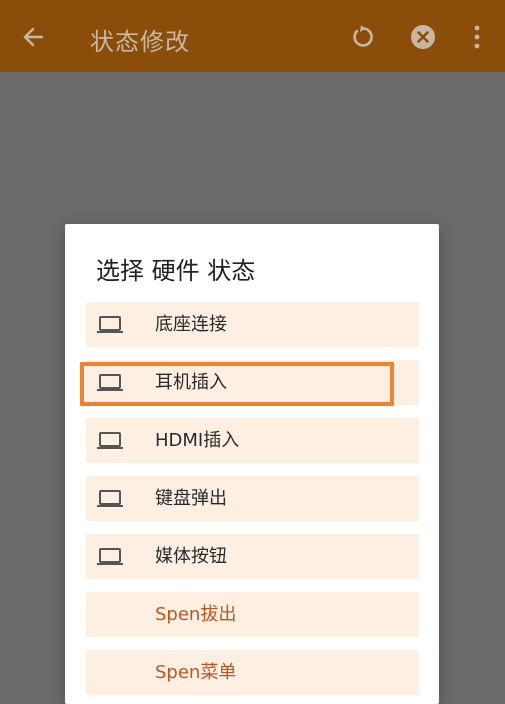 This screenshot has width=505, height=704. Describe the element at coordinates (252, 324) in the screenshot. I see `list-item-dock: 底座连接` at that location.